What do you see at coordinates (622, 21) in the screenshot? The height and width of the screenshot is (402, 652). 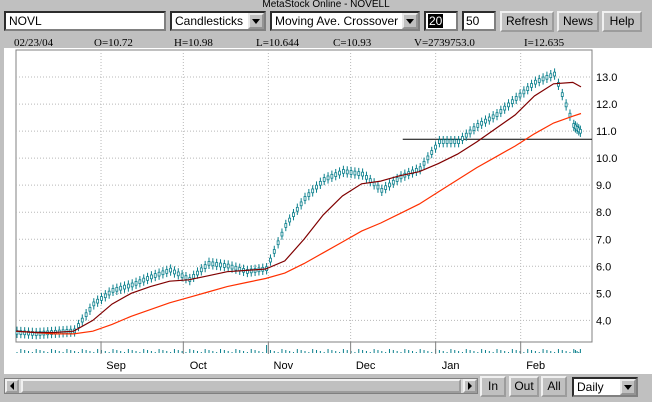 I see `help-button: Help` at bounding box center [622, 21].